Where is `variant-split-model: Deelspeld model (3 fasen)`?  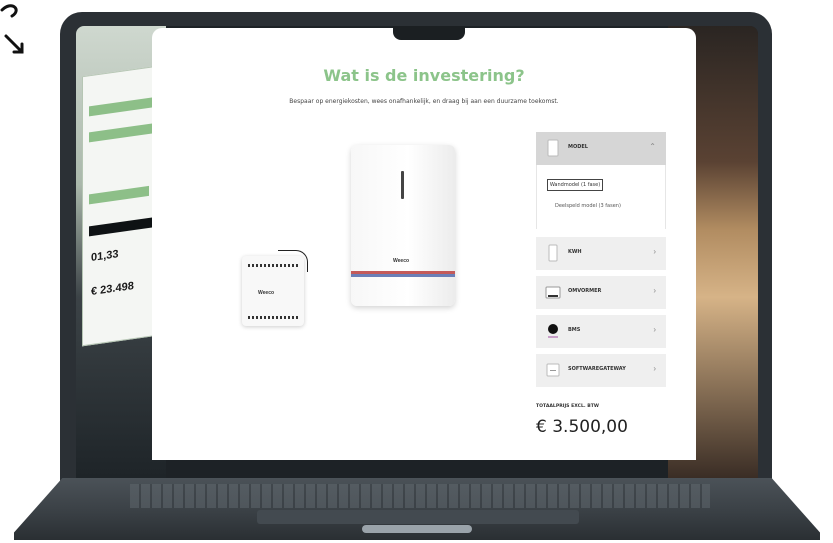
variant-split-model: Deelspeld model (3 fasen) is located at coordinates (588, 206).